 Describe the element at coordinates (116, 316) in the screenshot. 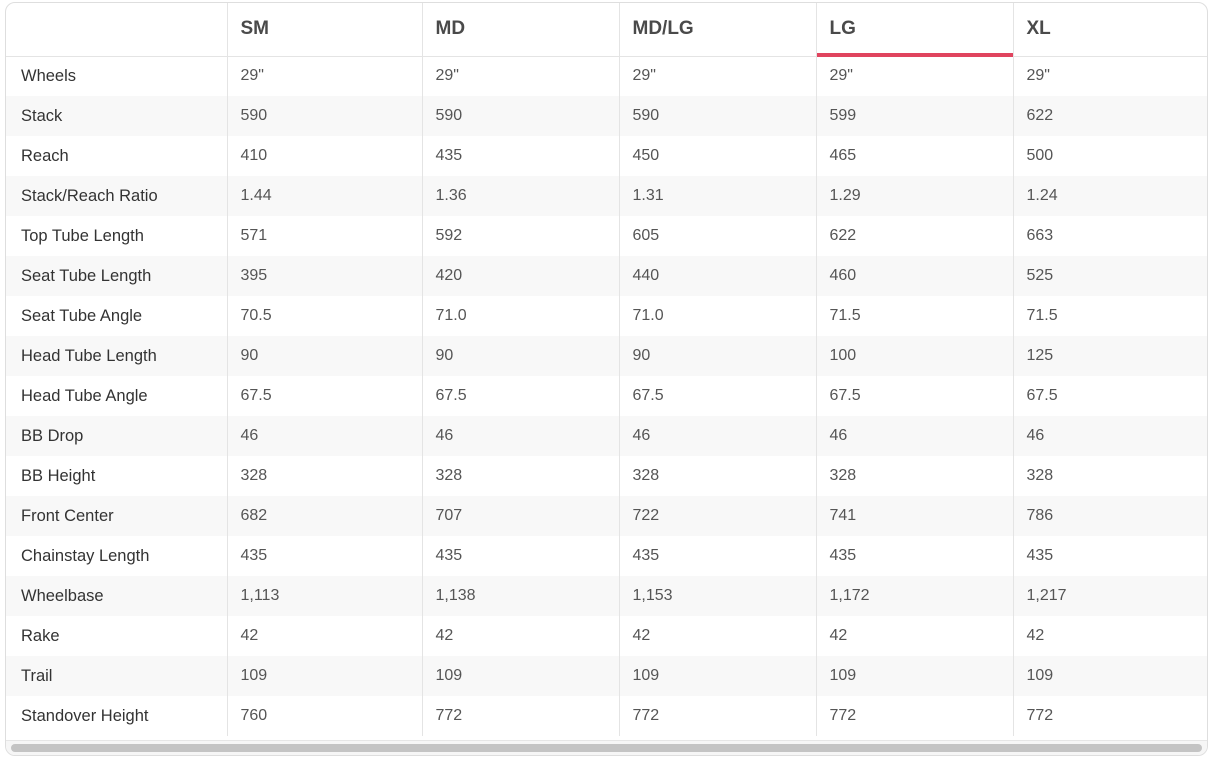

I see `row-label: Seat Tube Angle` at that location.